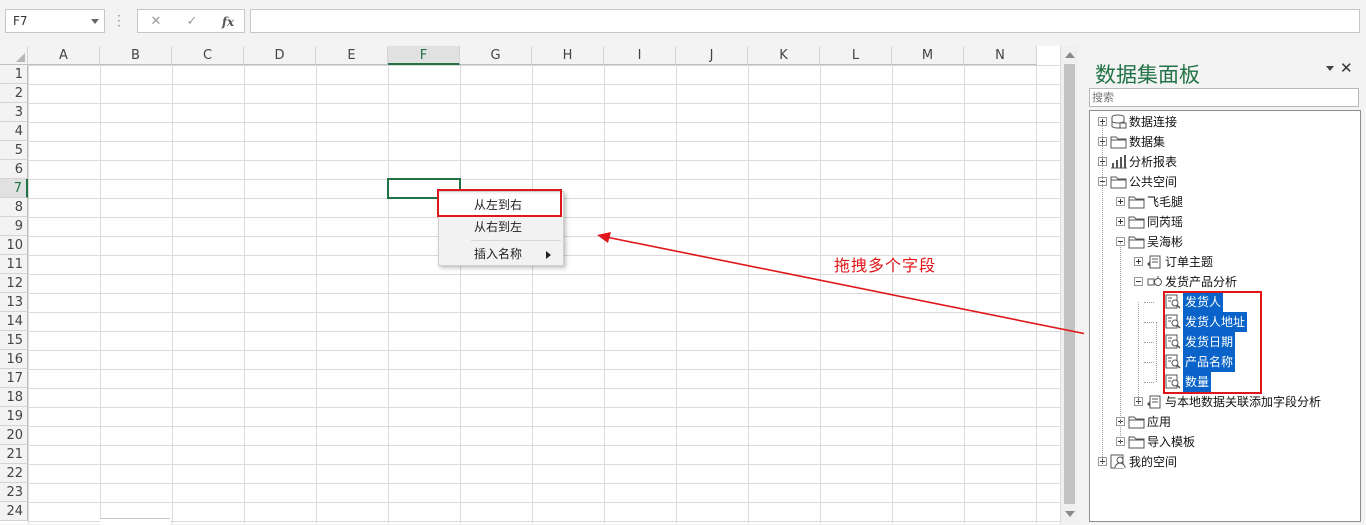 The height and width of the screenshot is (525, 1366). What do you see at coordinates (95, 21) in the screenshot?
I see `chevron-down-icon` at bounding box center [95, 21].